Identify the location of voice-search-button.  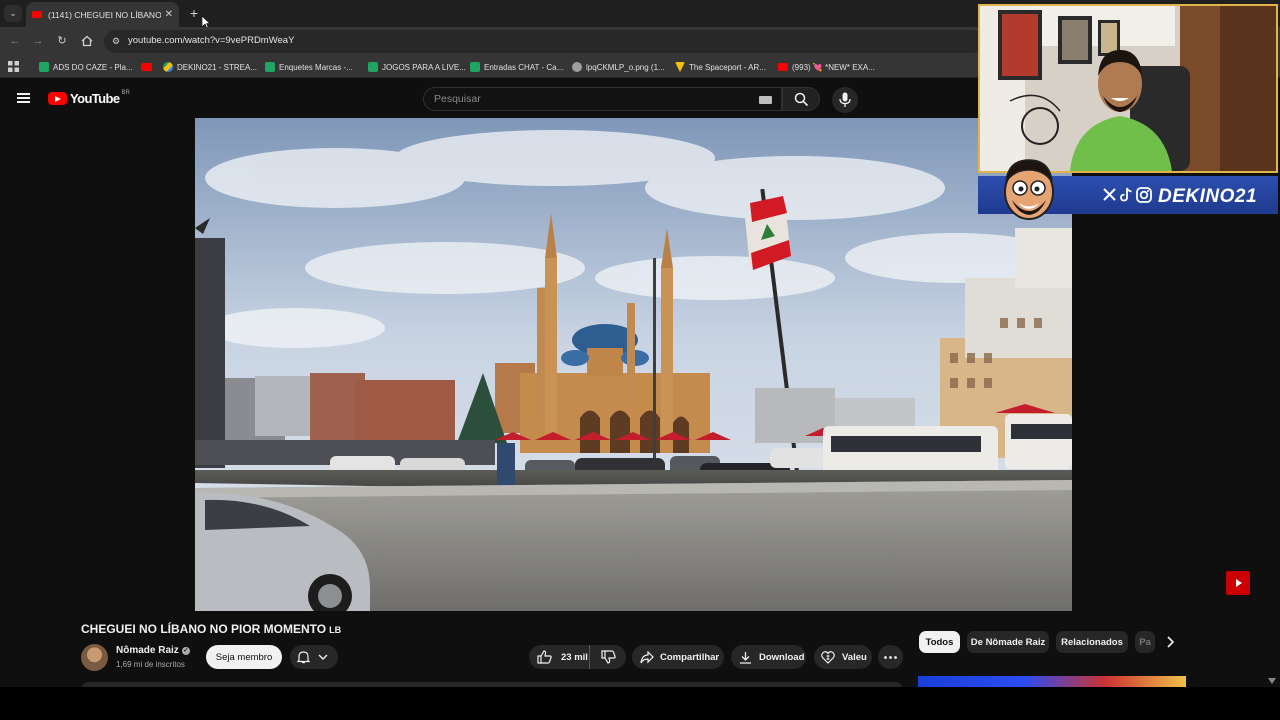
(845, 100).